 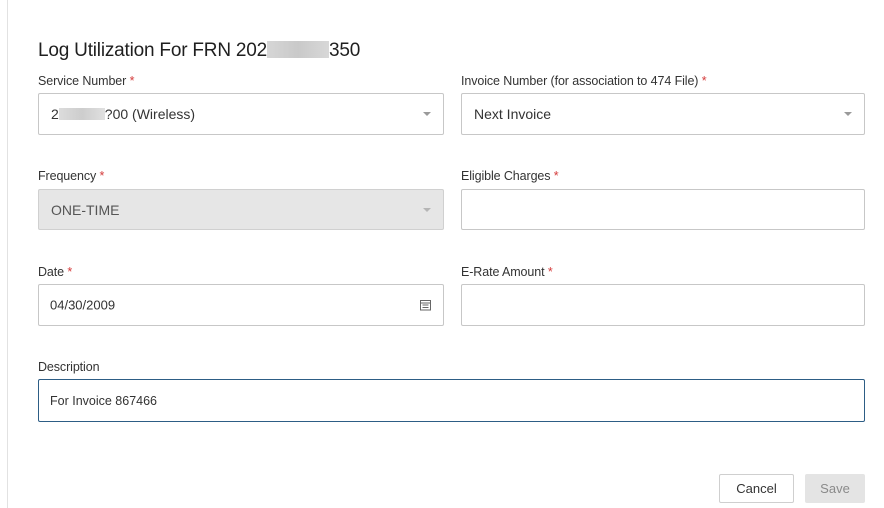 What do you see at coordinates (153, 50) in the screenshot?
I see `dialog-title-prefix: Log Utilization For FRN 202` at bounding box center [153, 50].